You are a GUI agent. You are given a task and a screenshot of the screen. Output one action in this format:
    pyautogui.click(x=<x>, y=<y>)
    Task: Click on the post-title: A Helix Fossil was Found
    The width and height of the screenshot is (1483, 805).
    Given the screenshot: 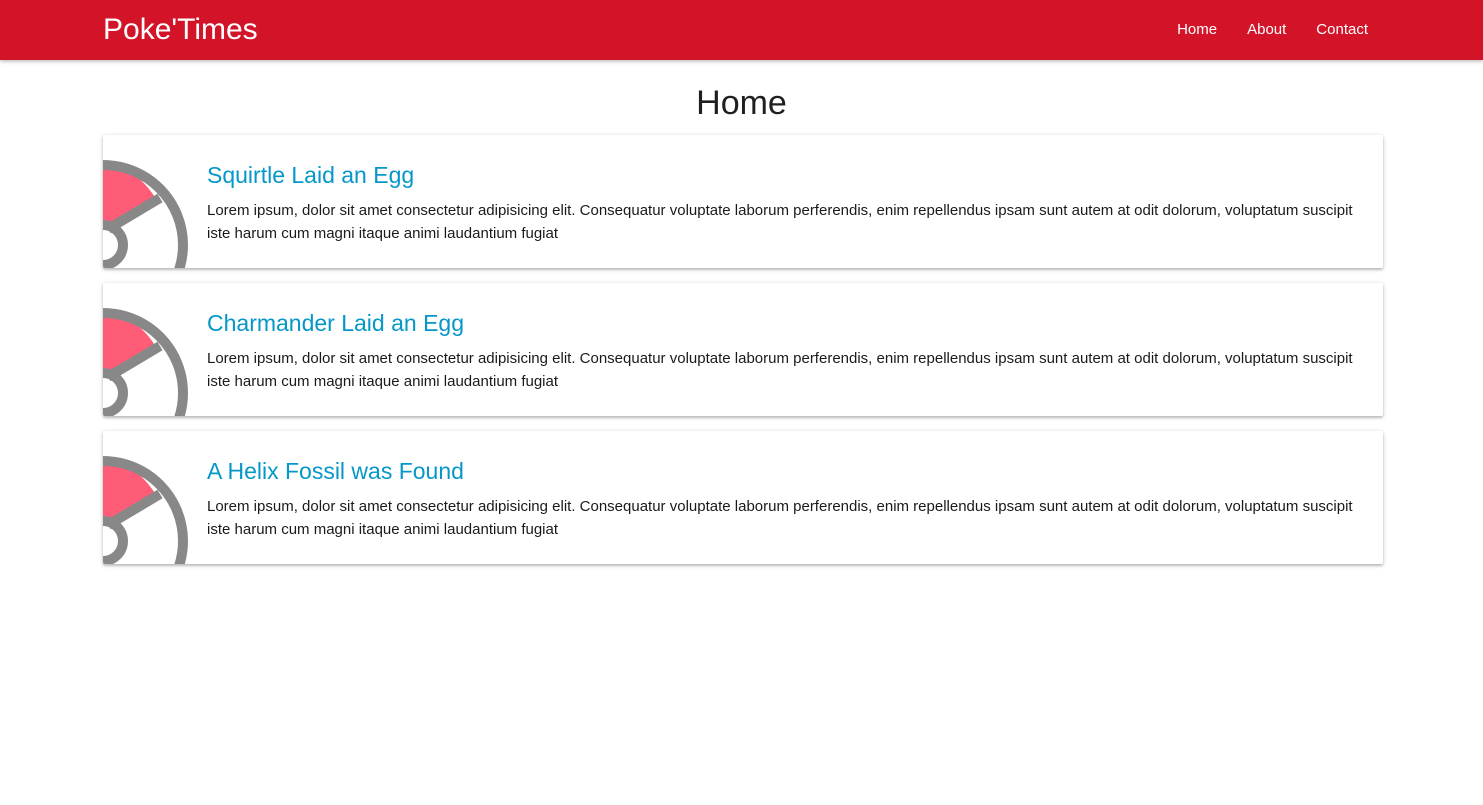 What is the action you would take?
    pyautogui.click(x=335, y=471)
    